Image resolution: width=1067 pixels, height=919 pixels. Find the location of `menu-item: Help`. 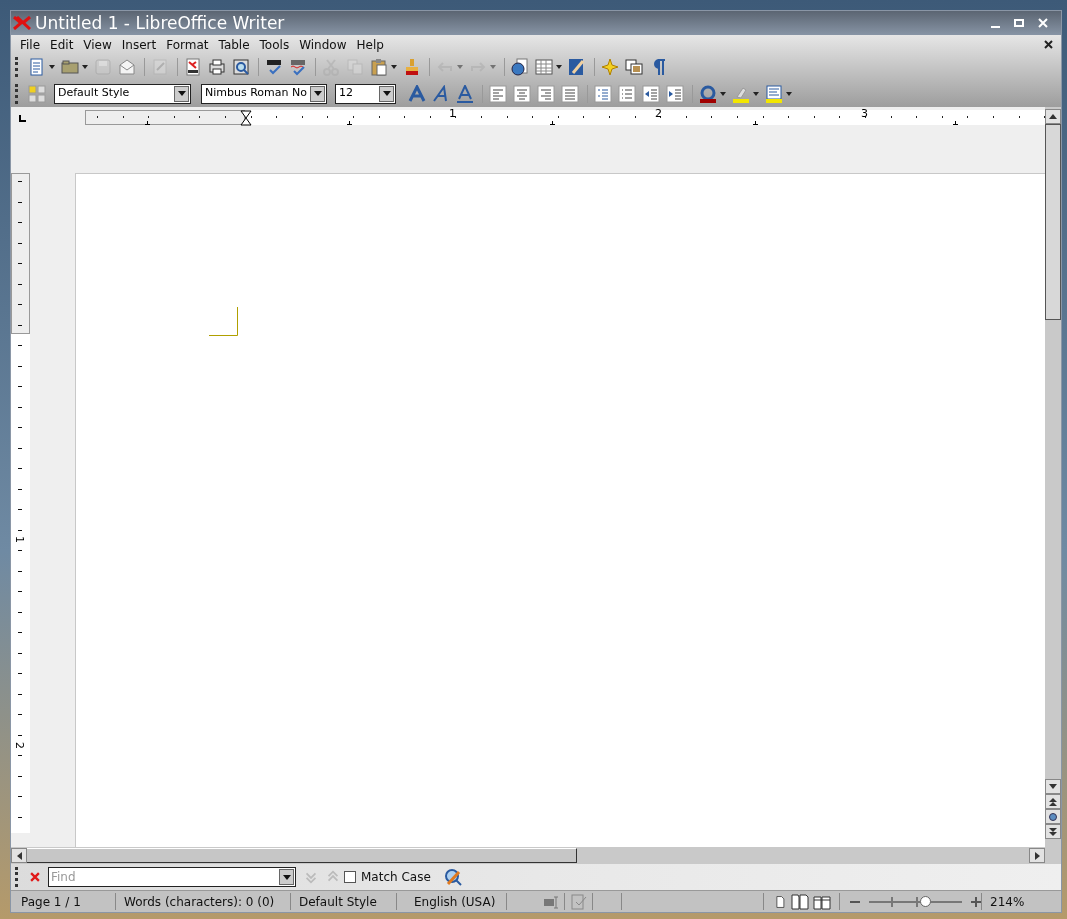

menu-item: Help is located at coordinates (370, 44).